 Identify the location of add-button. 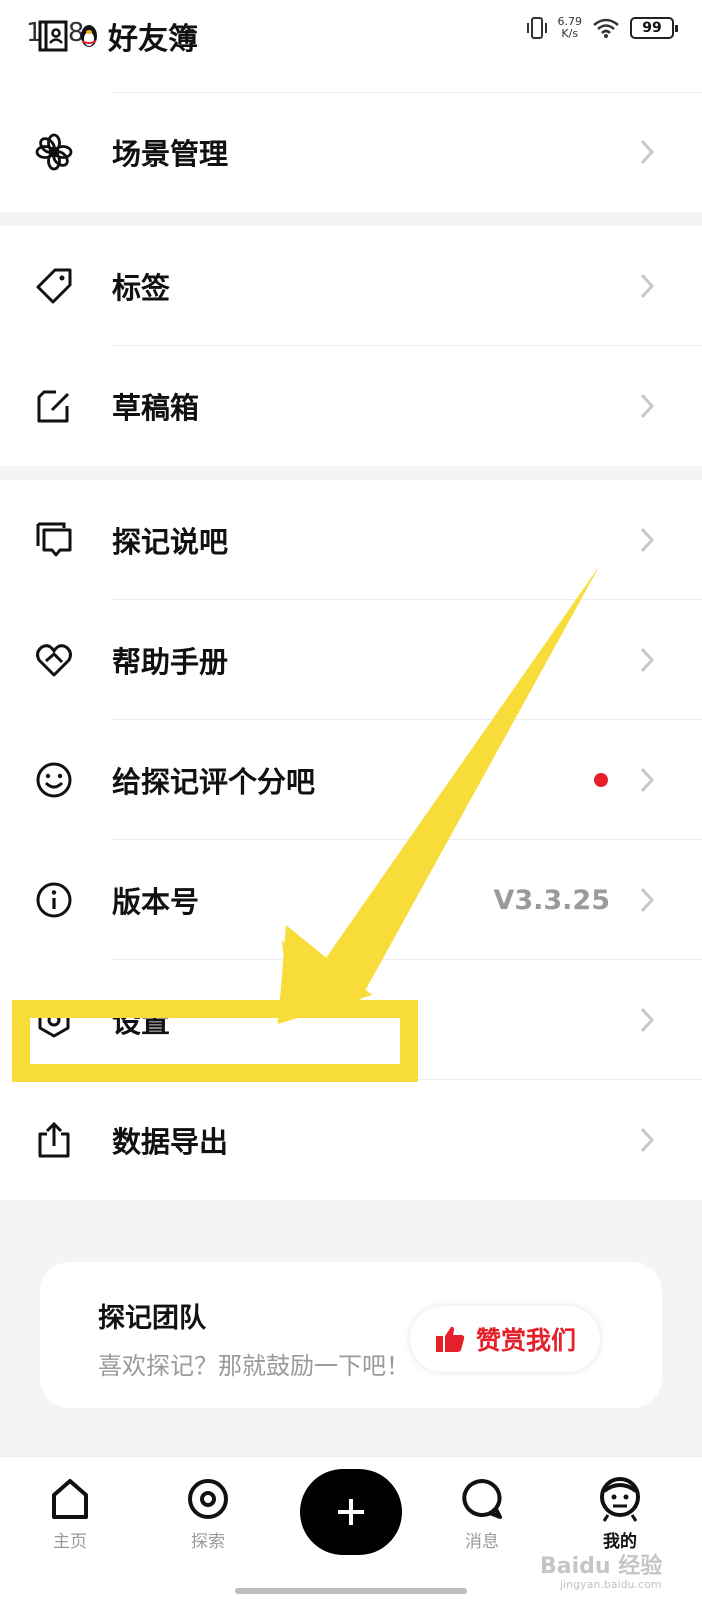
(351, 1512).